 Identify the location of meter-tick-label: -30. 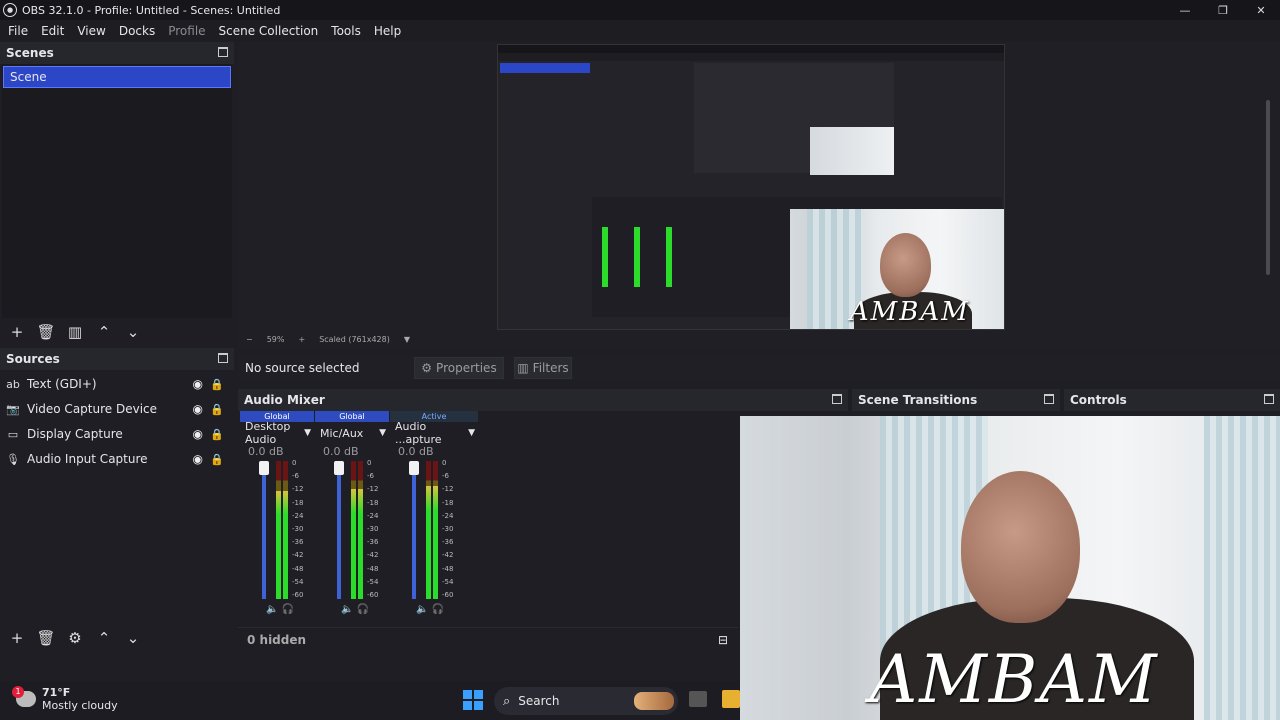
(373, 529).